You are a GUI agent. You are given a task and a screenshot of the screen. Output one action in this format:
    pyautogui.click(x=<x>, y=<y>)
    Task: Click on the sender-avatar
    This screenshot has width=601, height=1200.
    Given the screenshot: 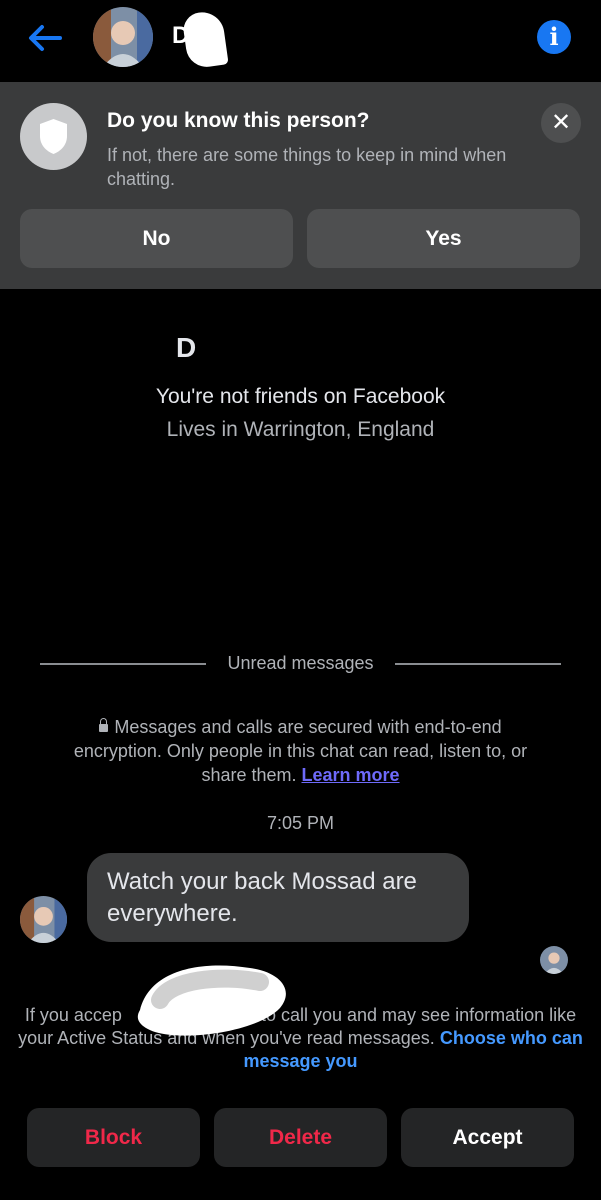 What is the action you would take?
    pyautogui.click(x=43, y=919)
    